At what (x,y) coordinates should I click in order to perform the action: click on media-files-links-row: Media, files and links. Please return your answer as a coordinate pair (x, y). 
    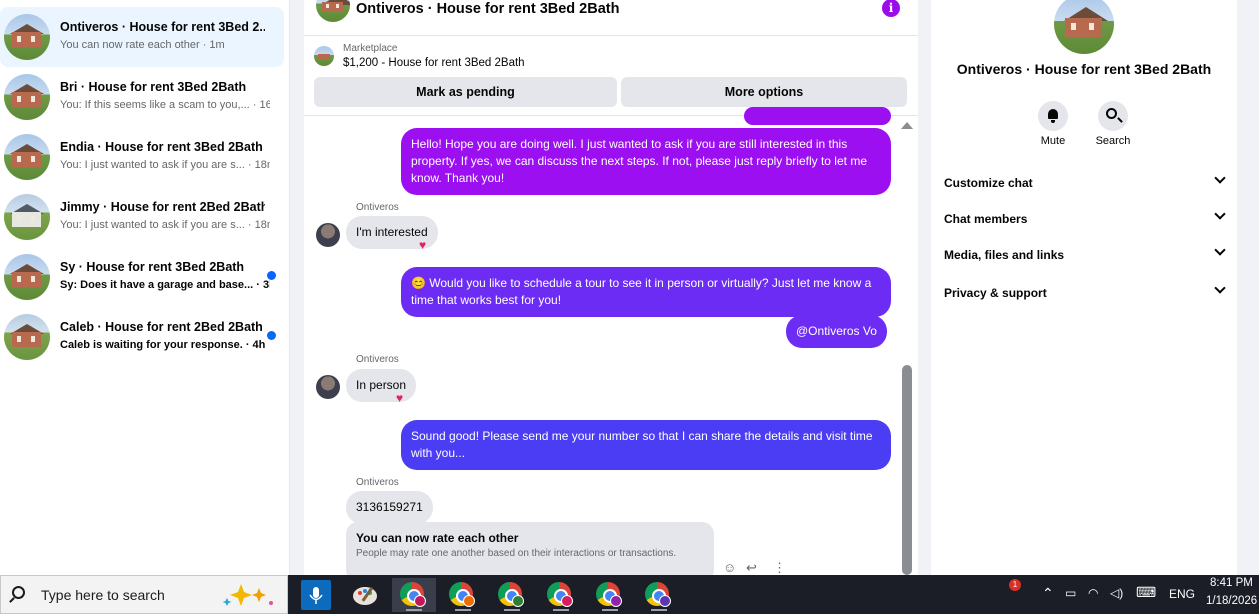
    Looking at the image, I should click on (1085, 258).